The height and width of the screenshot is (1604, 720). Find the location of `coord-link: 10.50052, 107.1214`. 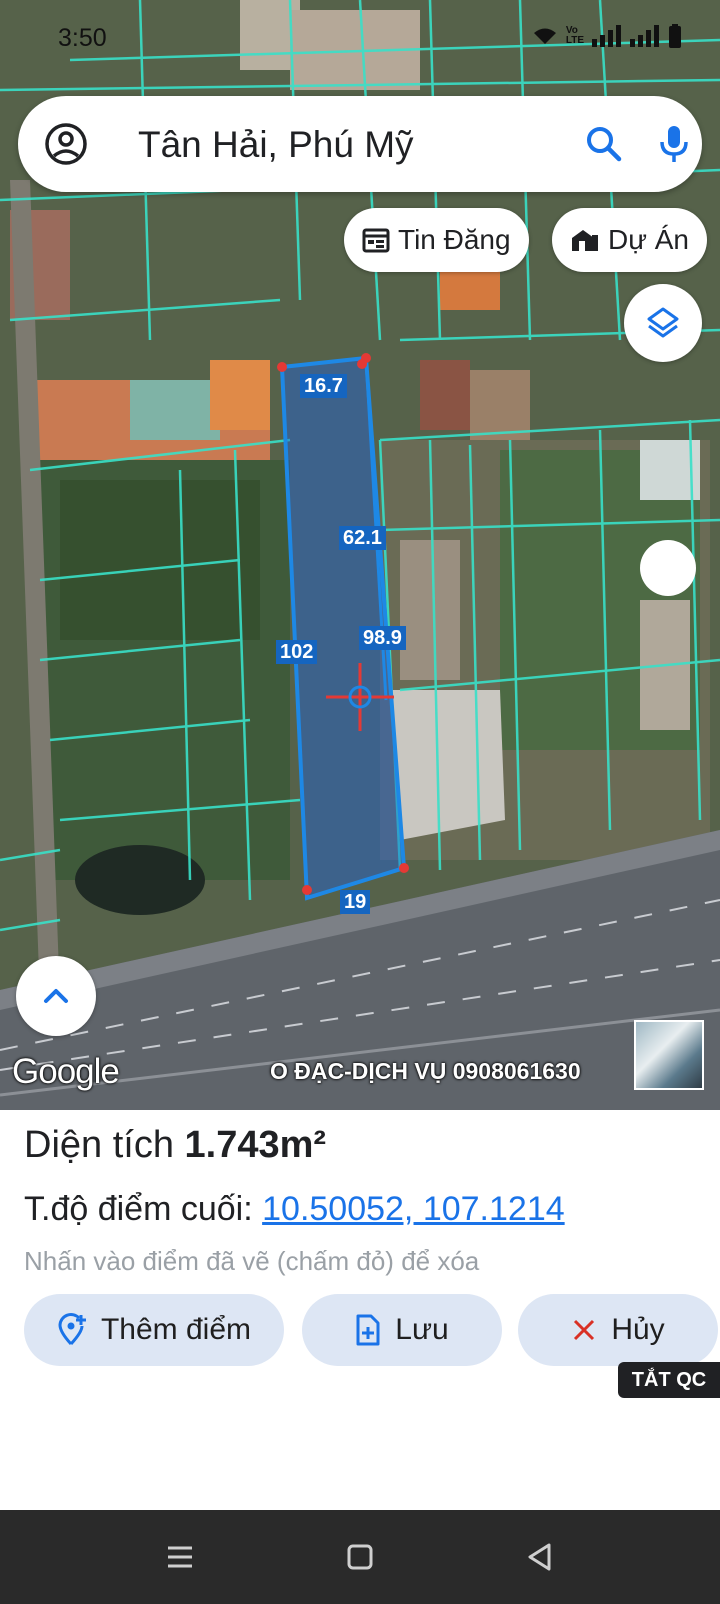

coord-link: 10.50052, 107.1214 is located at coordinates (413, 1209).